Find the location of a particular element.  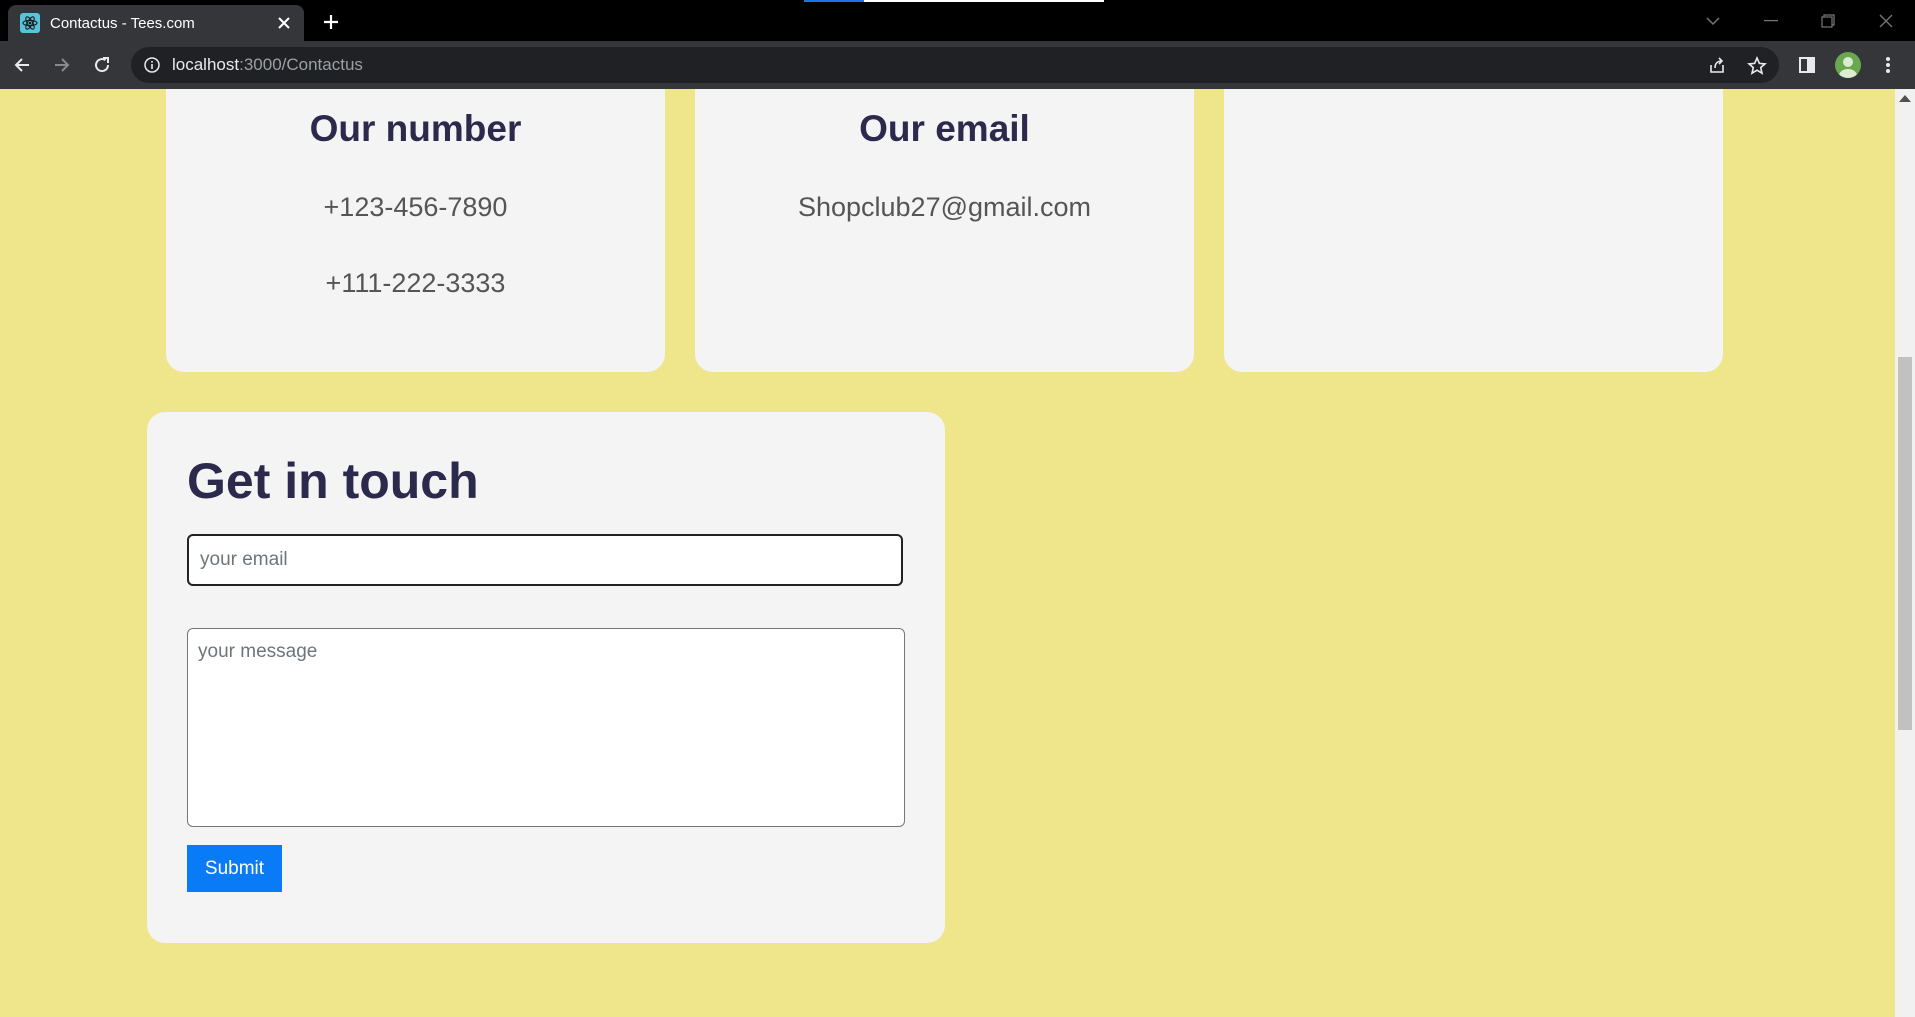

url-text: localhost:3000/Contactus is located at coordinates (267, 65).